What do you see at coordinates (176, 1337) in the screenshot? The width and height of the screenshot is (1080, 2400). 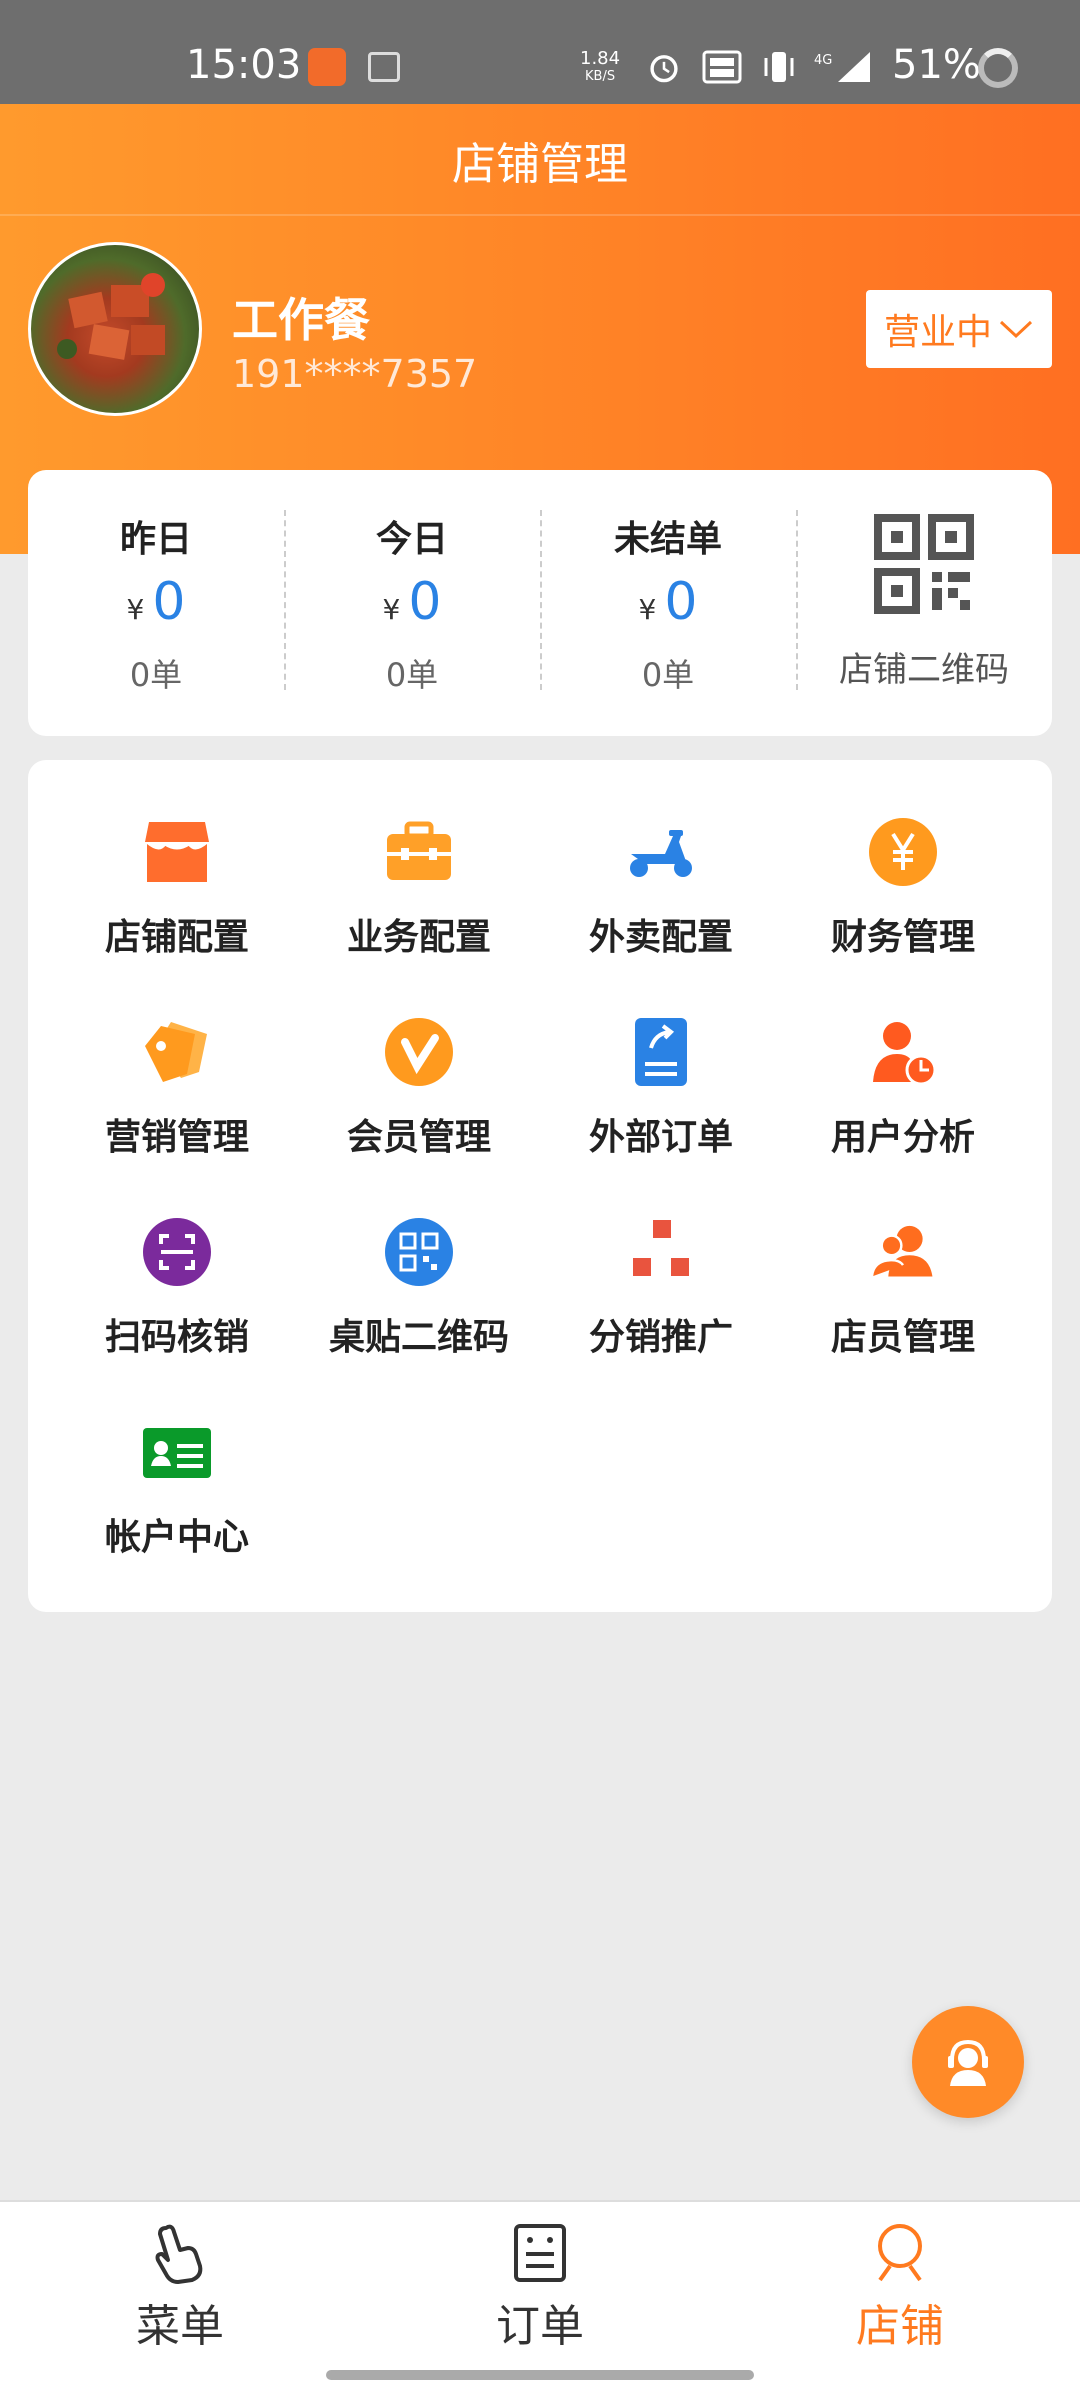 I see `menu-item-label: 扫码核销` at bounding box center [176, 1337].